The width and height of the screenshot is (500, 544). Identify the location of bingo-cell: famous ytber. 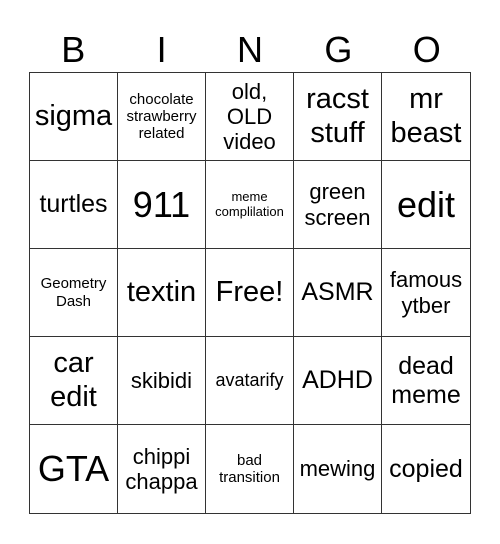
(426, 293).